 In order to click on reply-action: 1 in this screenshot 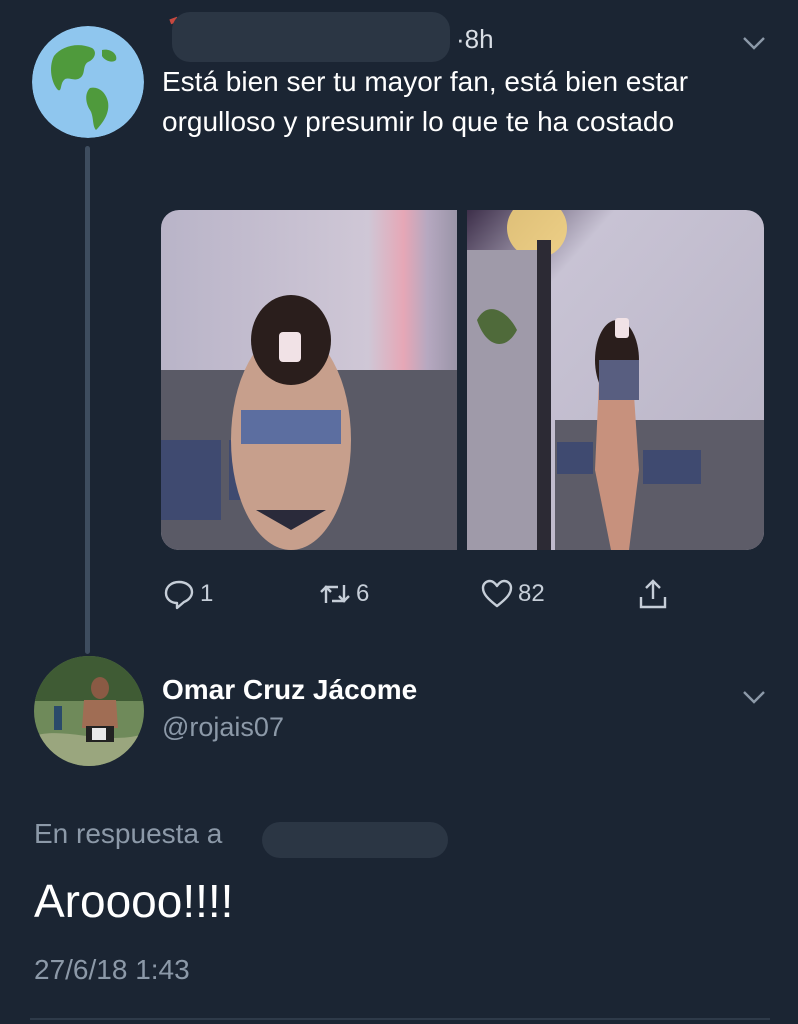, I will do `click(187, 594)`.